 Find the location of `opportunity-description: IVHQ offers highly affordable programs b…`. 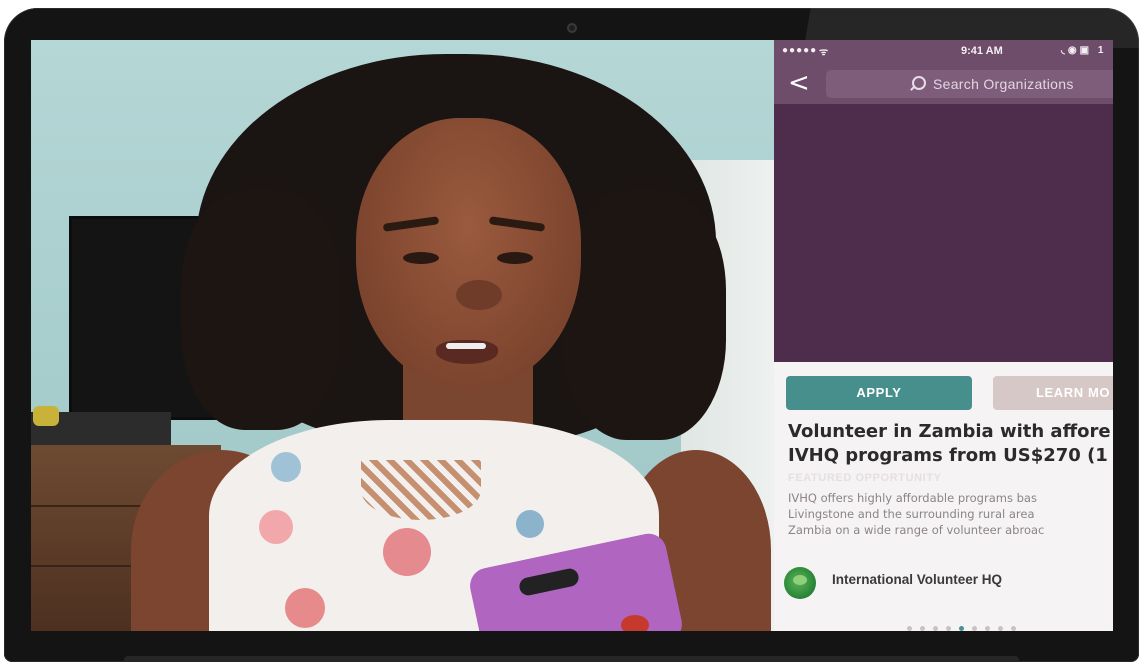

opportunity-description: IVHQ offers highly affordable programs b… is located at coordinates (950, 514).